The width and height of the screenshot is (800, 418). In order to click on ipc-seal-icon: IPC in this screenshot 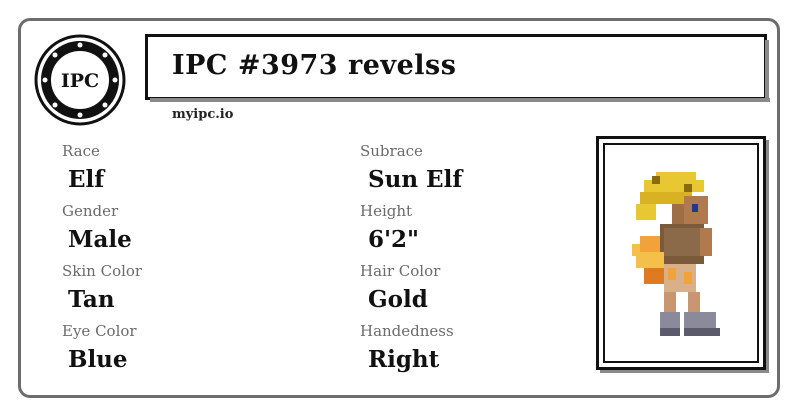, I will do `click(80, 80)`.